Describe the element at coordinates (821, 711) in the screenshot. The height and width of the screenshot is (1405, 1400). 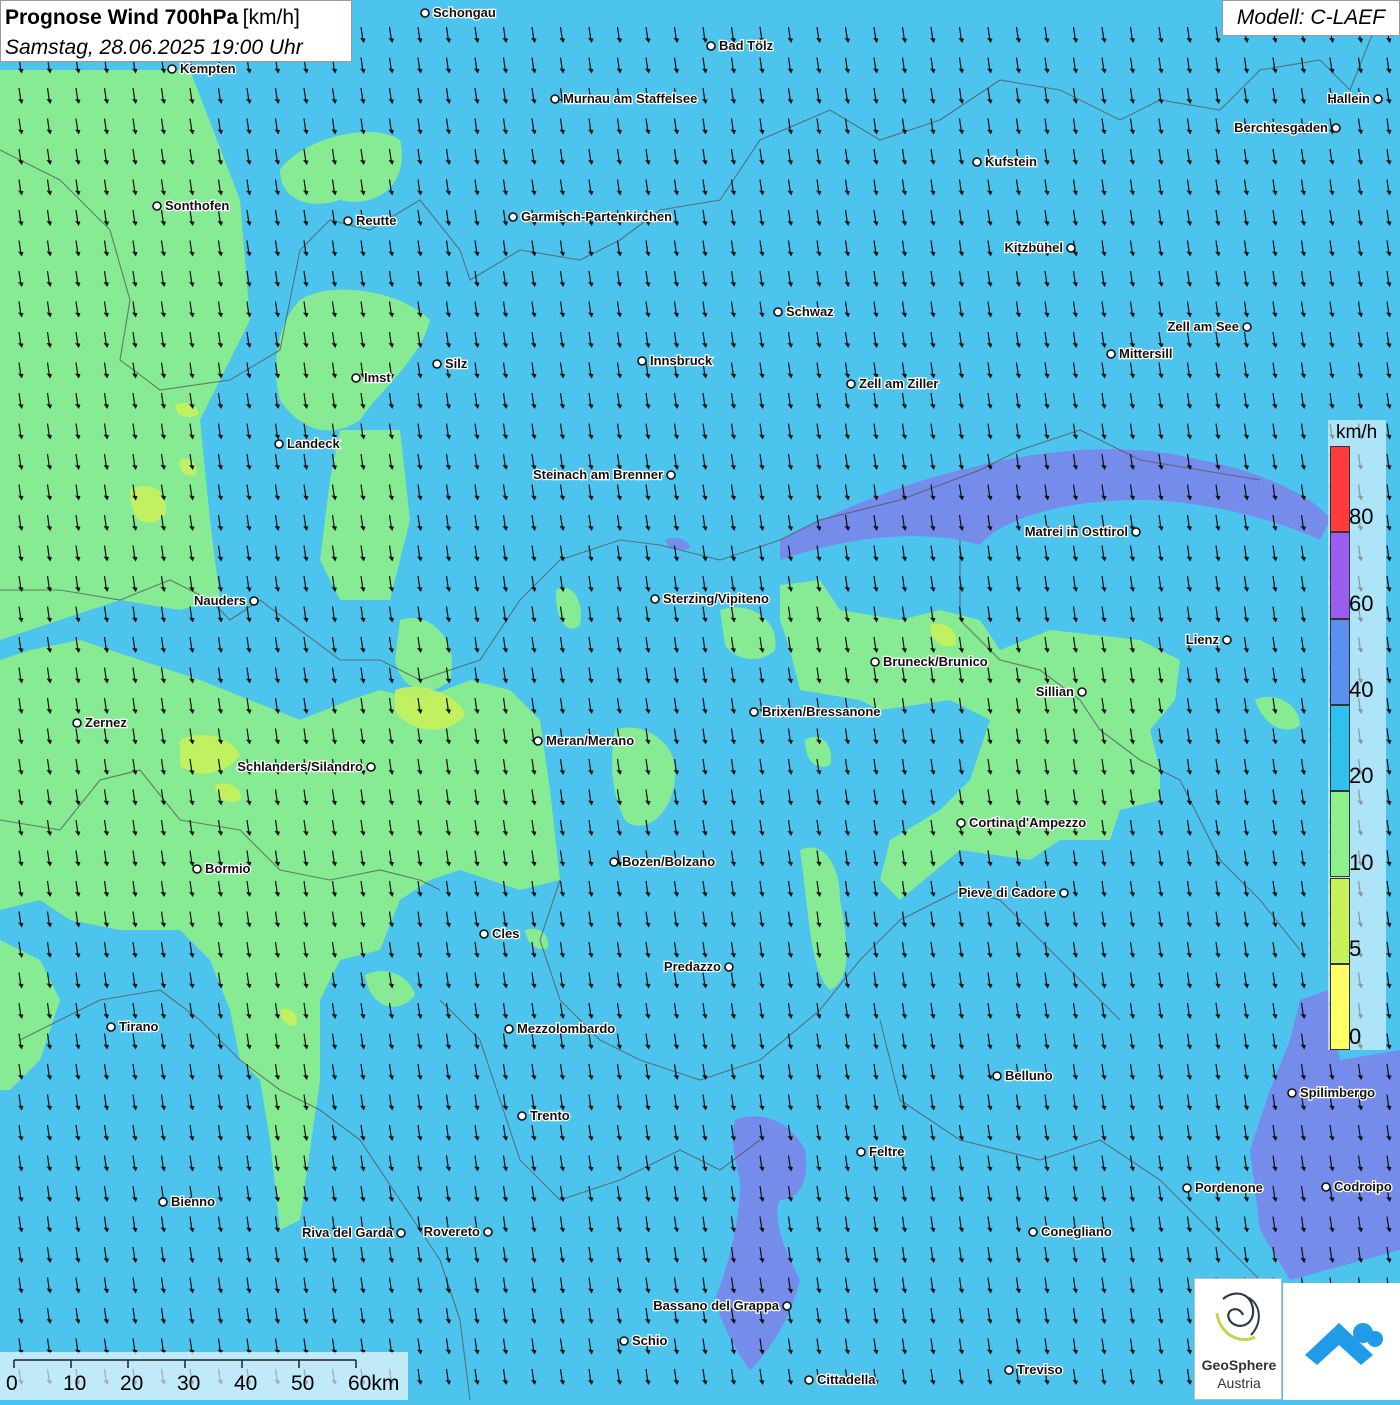
I see `city-label: Brixen/Bressanone` at that location.